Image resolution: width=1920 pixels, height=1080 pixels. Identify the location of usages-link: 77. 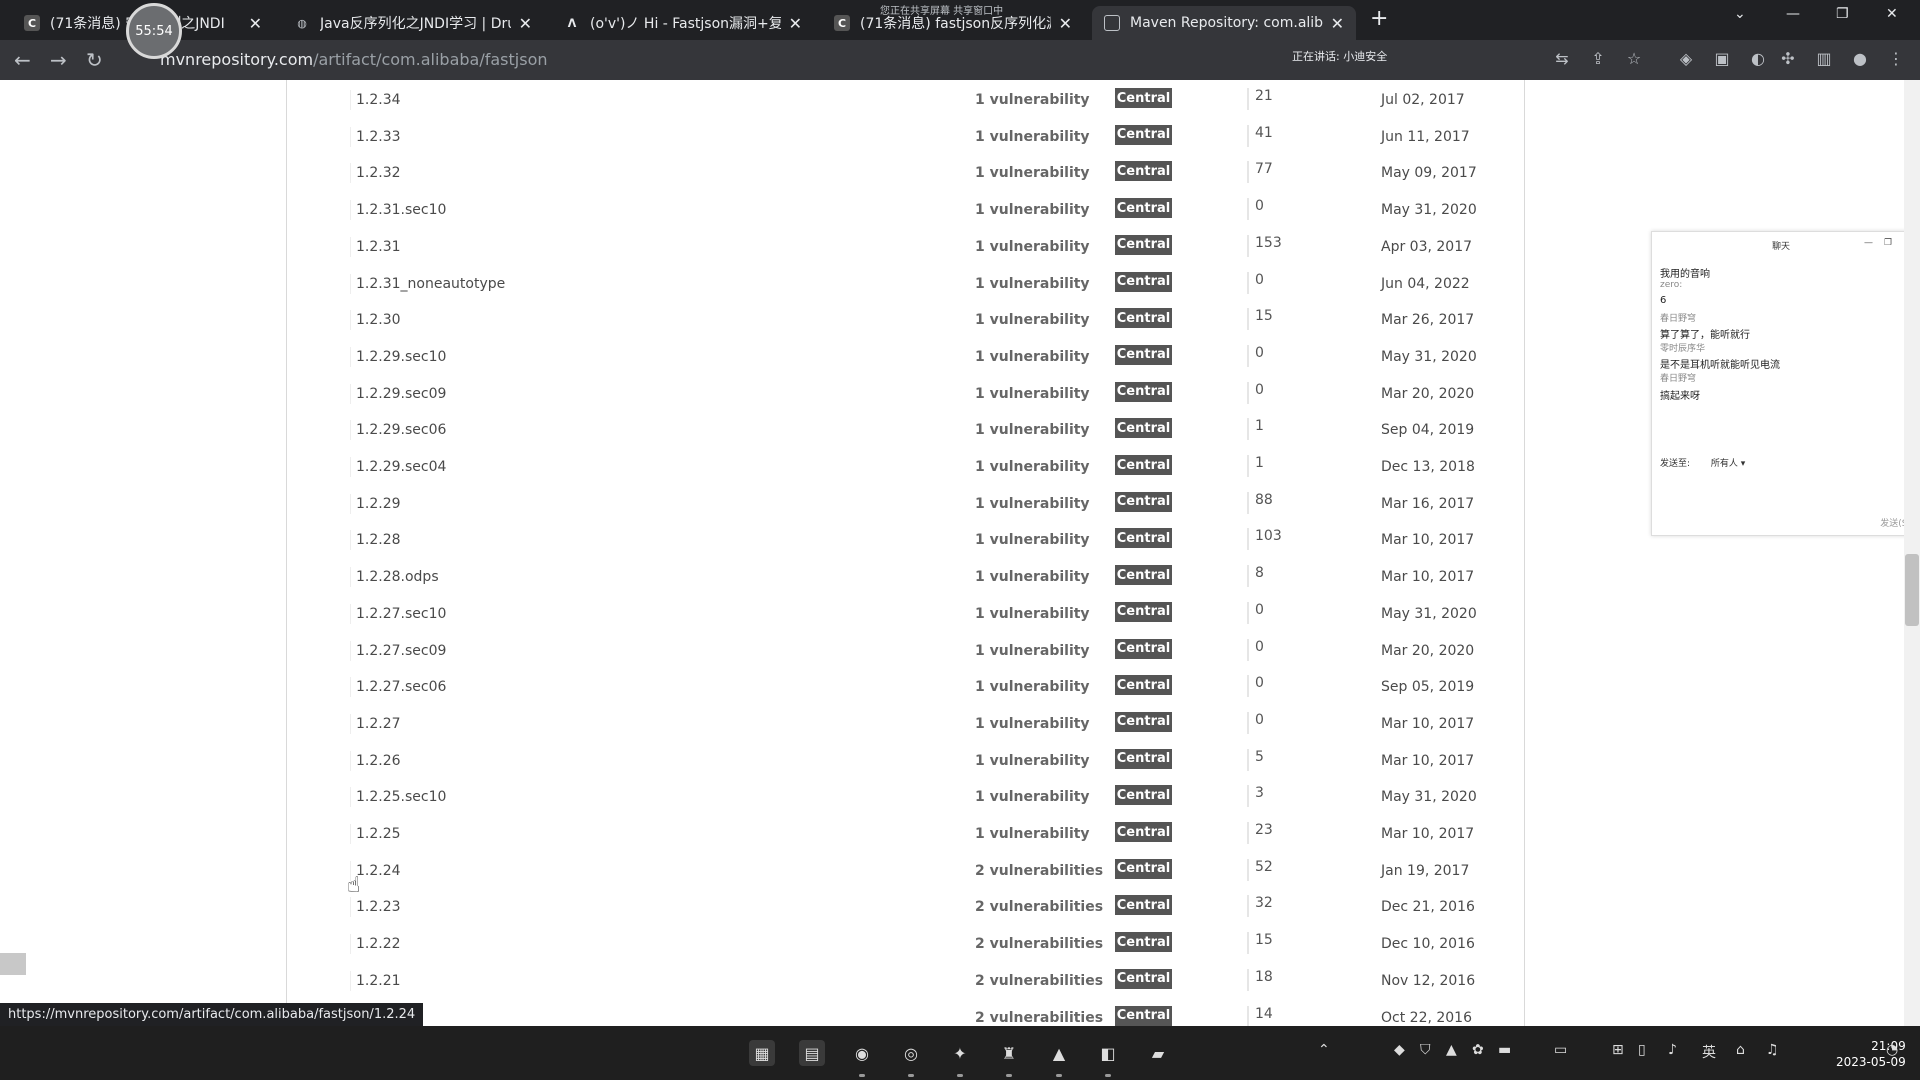
(1264, 169).